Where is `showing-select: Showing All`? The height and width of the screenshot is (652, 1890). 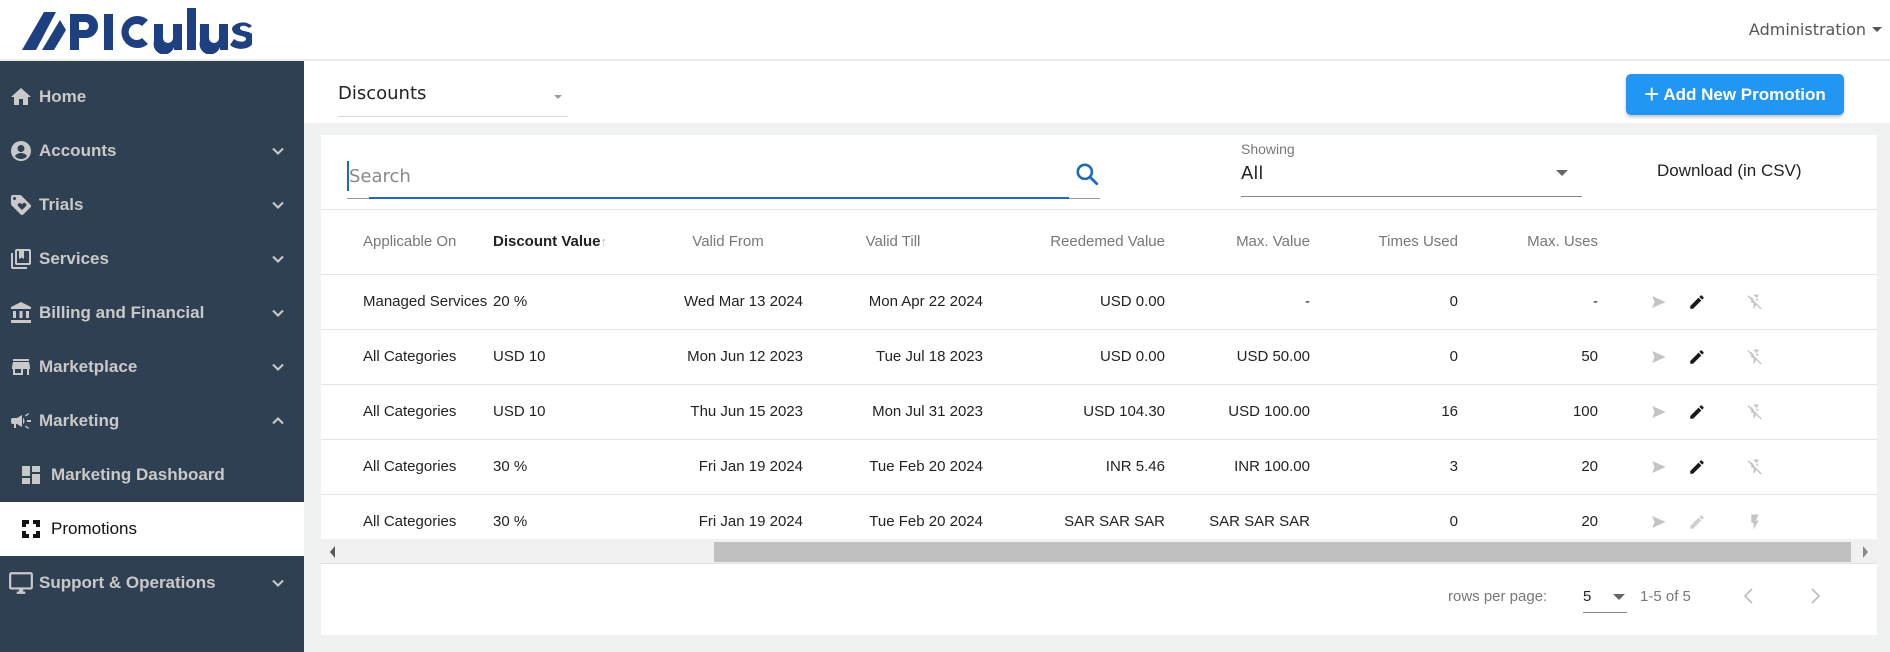 showing-select: Showing All is located at coordinates (1411, 167).